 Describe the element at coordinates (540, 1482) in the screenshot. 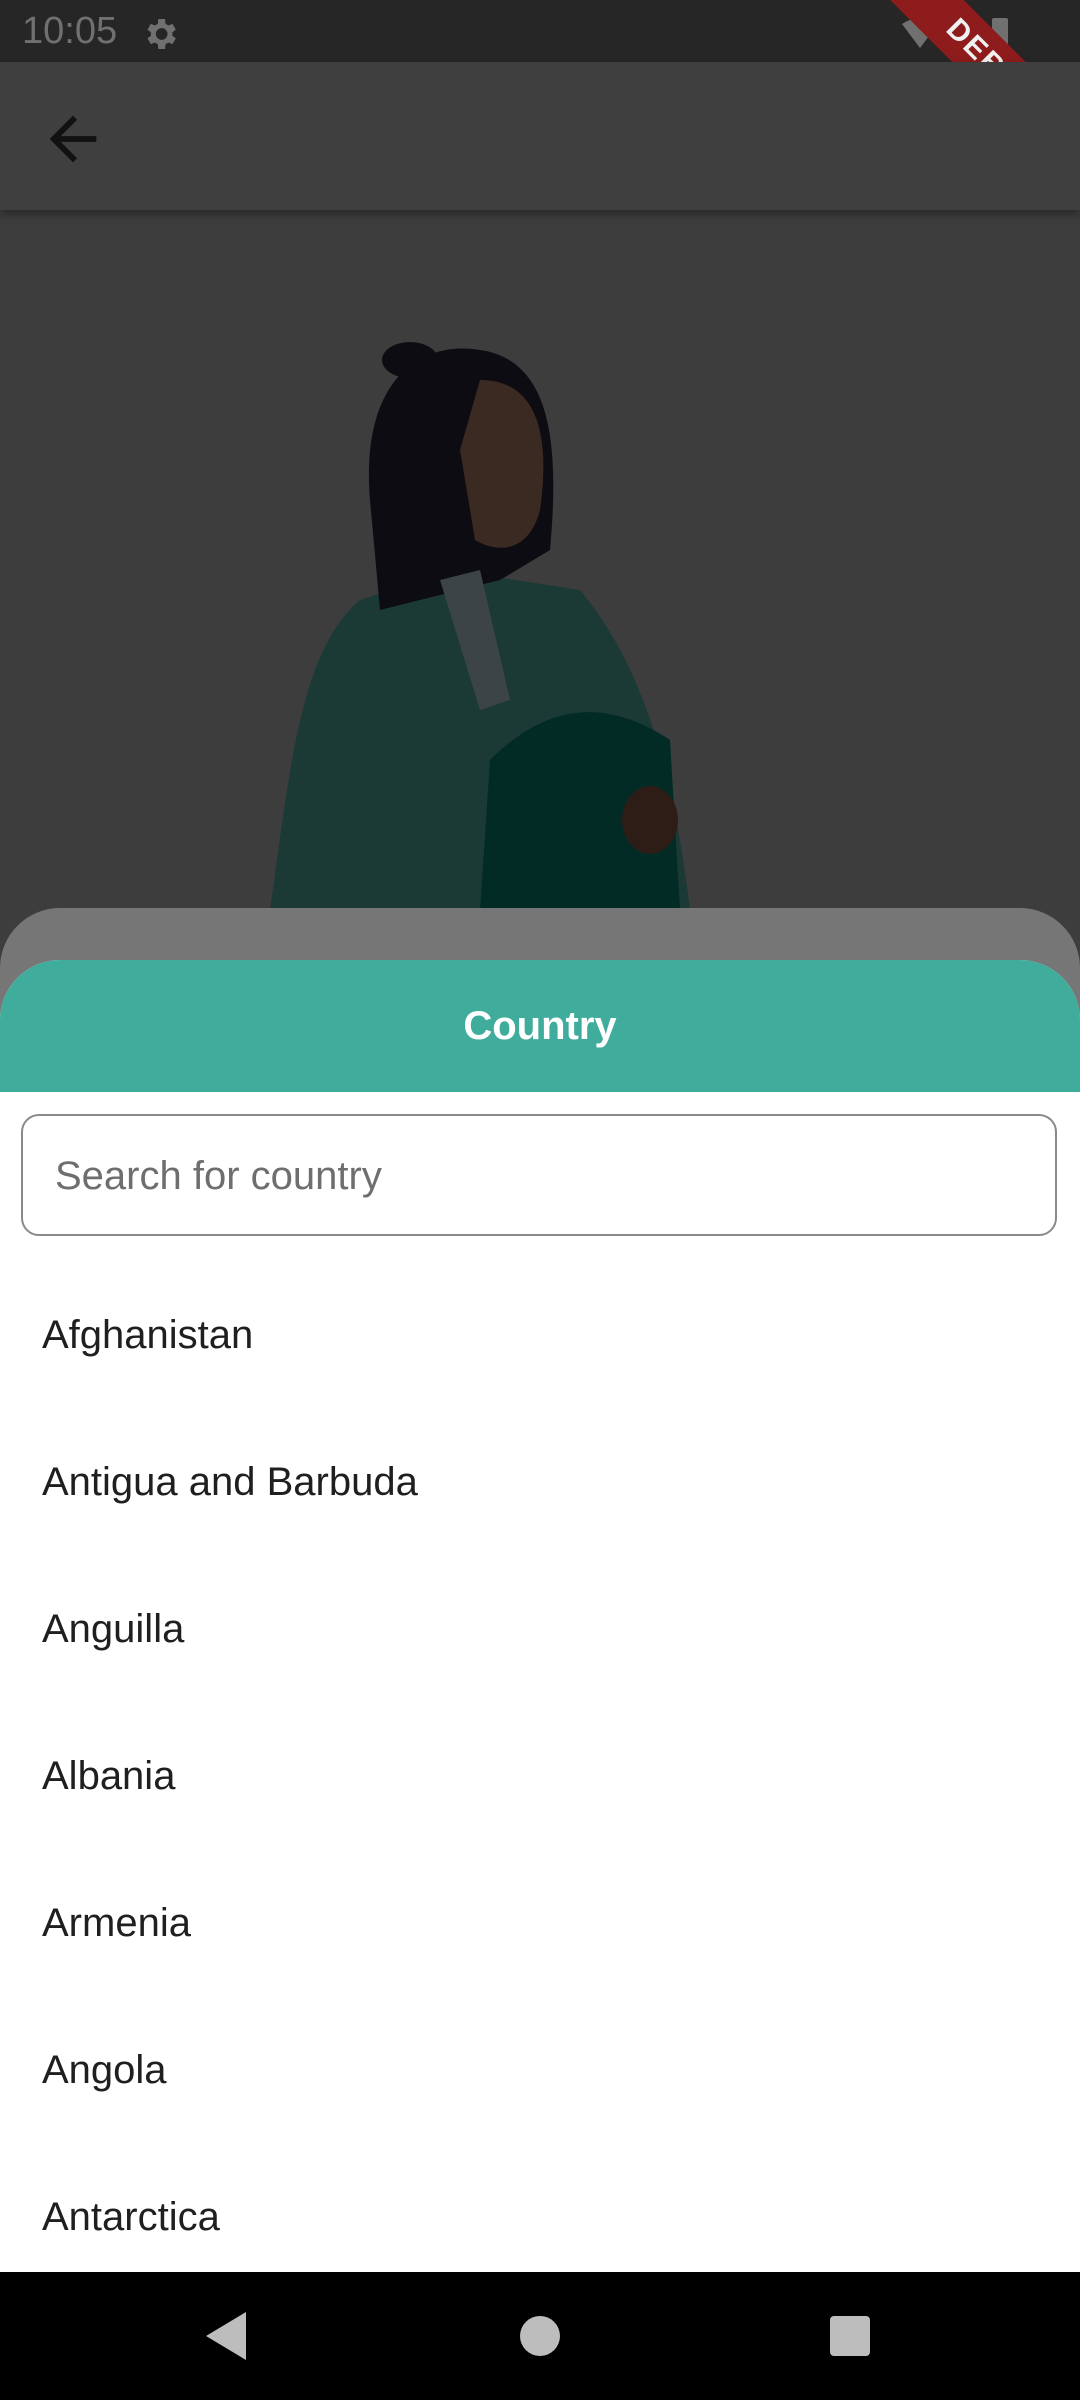

I see `country-item: Antigua and Barbuda` at that location.